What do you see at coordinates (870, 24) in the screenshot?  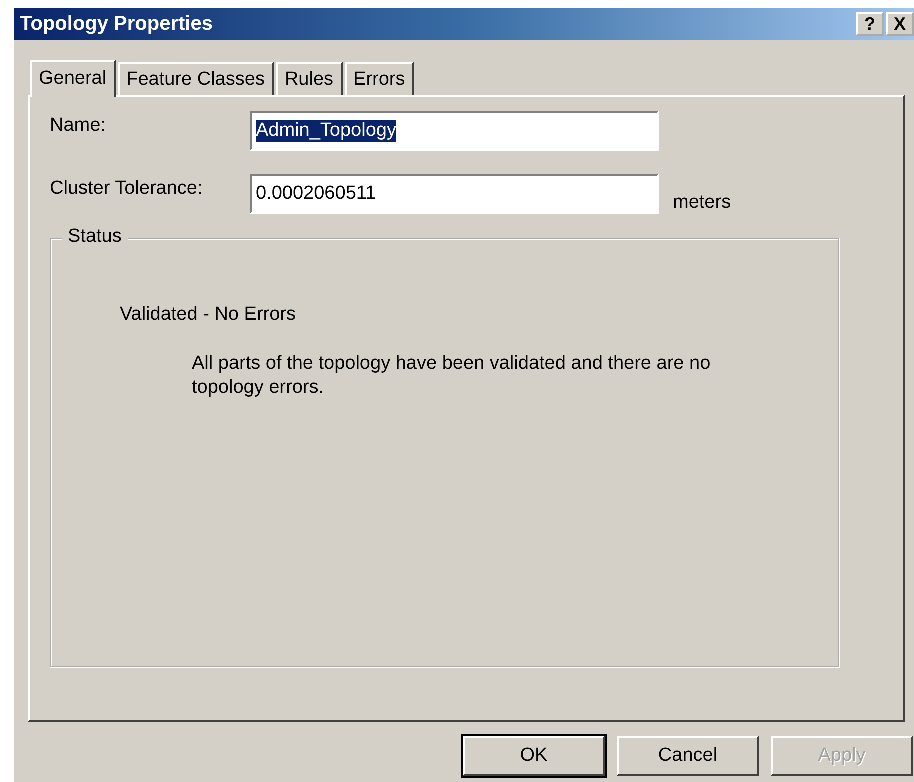 I see `help-button: ?` at bounding box center [870, 24].